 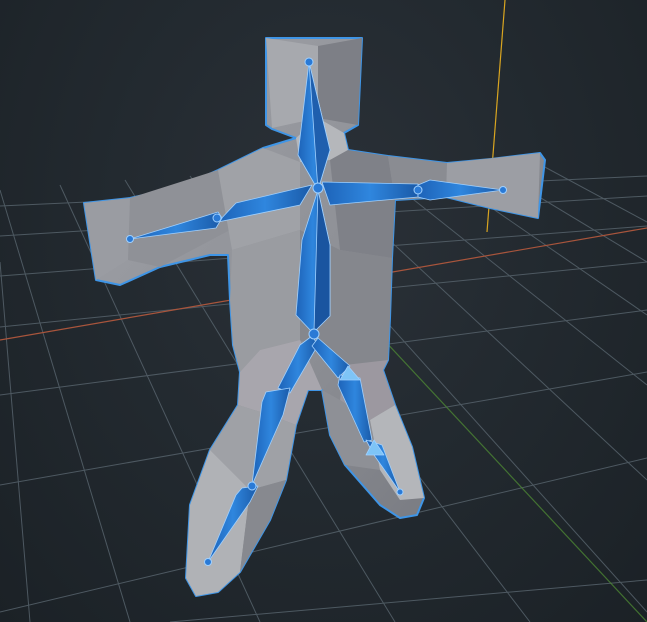 What do you see at coordinates (370, 193) in the screenshot?
I see `right-upper-arm-bone` at bounding box center [370, 193].